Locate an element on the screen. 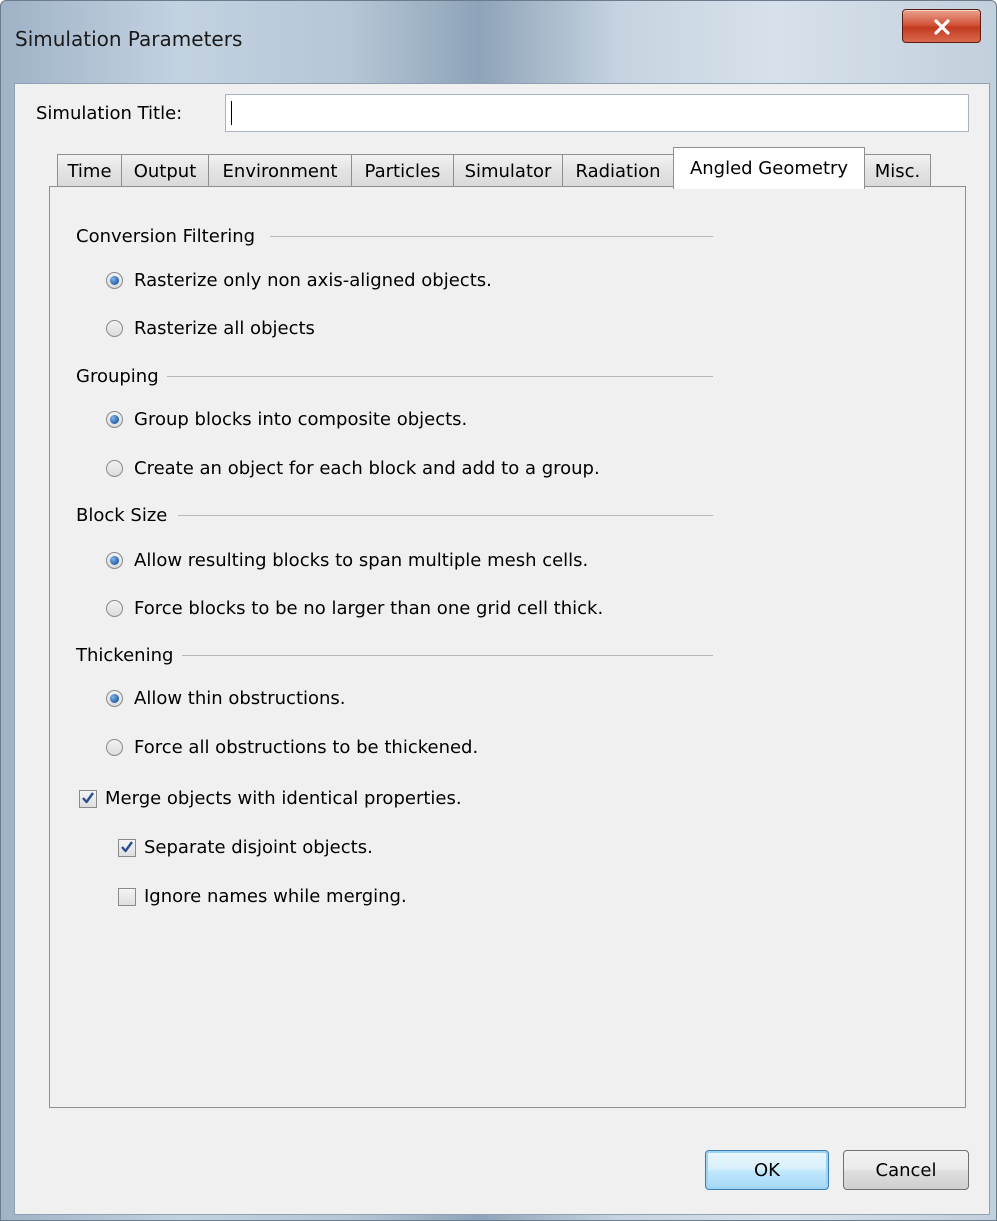 Image resolution: width=997 pixels, height=1221 pixels. checkbox-ignore-names: Ignore names while merging. is located at coordinates (262, 896).